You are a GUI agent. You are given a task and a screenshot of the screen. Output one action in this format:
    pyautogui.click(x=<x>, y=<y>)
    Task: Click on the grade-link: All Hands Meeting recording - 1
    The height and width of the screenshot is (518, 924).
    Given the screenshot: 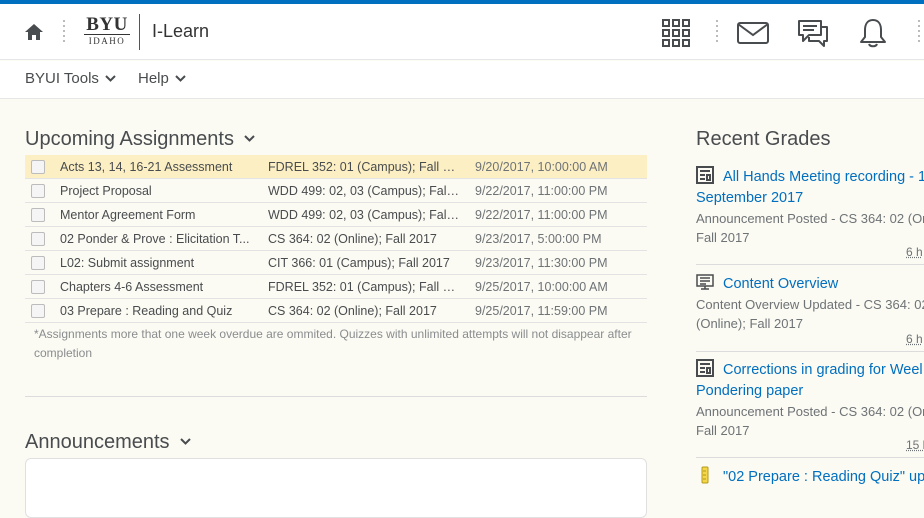 What is the action you would take?
    pyautogui.click(x=810, y=177)
    